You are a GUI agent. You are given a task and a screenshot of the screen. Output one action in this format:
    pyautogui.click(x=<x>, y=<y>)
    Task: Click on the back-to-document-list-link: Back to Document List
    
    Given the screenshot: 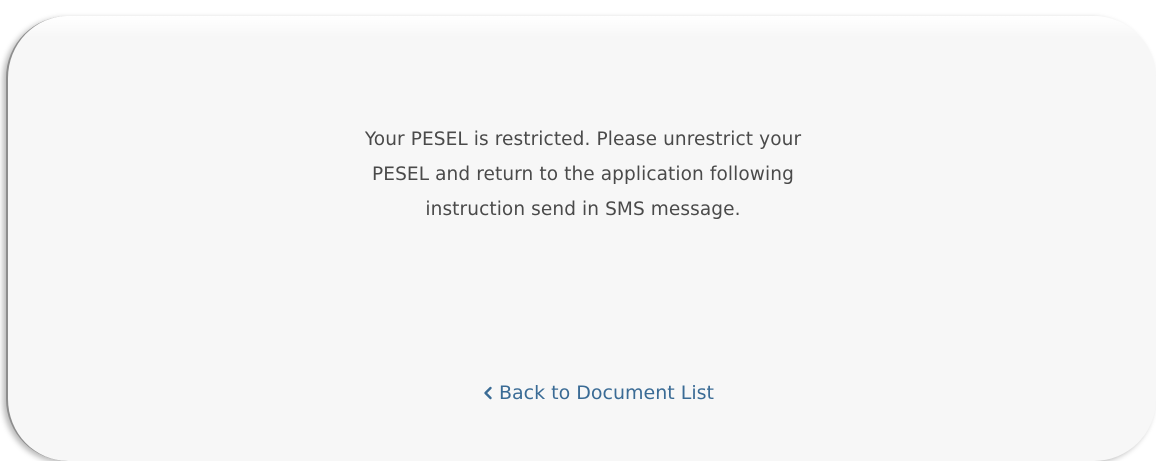 What is the action you would take?
    pyautogui.click(x=598, y=393)
    